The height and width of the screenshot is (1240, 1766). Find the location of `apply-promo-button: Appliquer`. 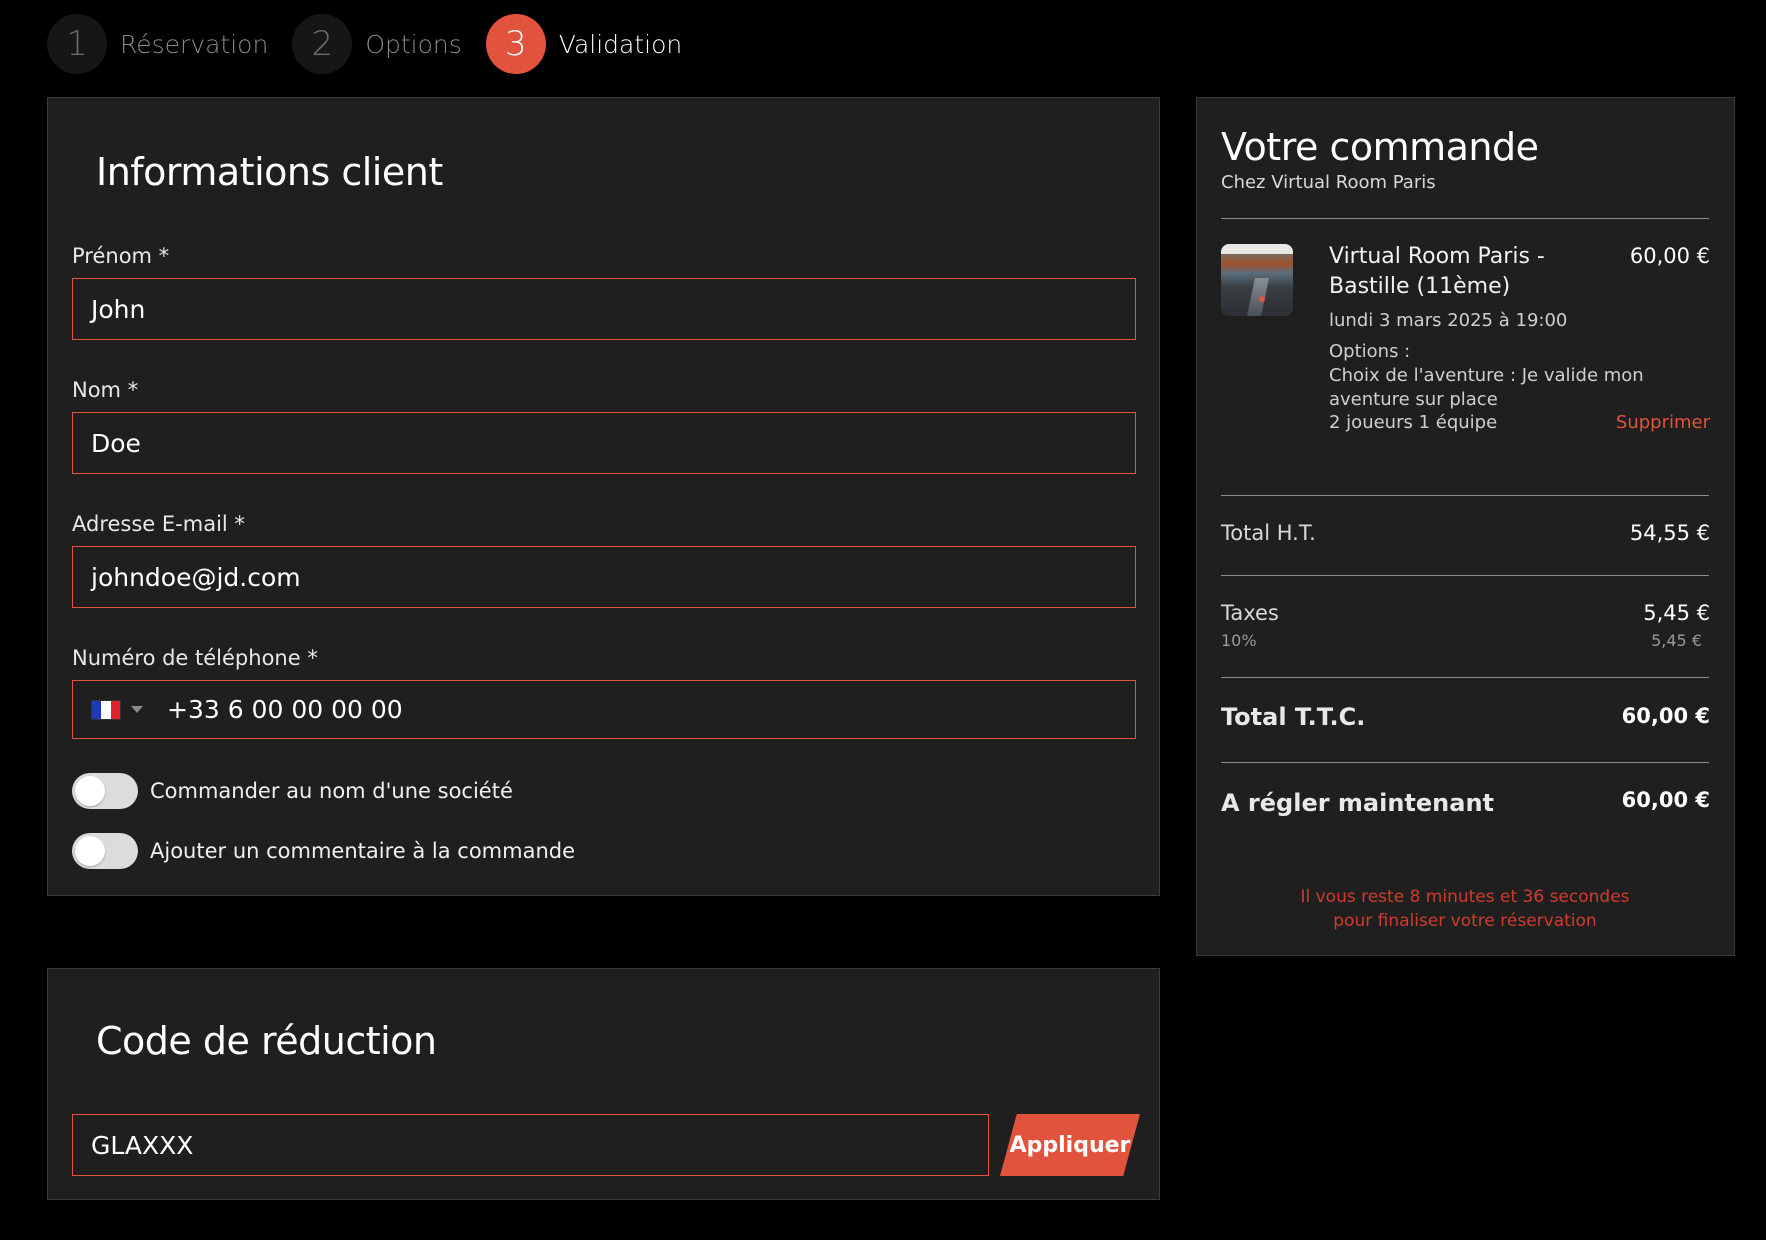

apply-promo-button: Appliquer is located at coordinates (1070, 1145).